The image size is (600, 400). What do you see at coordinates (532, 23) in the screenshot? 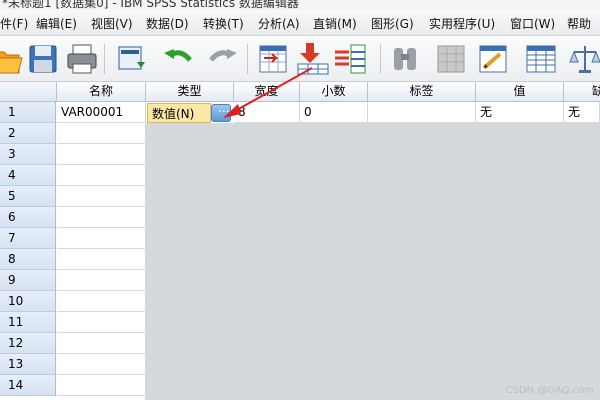
I see `menu-window: 窗口(W)` at bounding box center [532, 23].